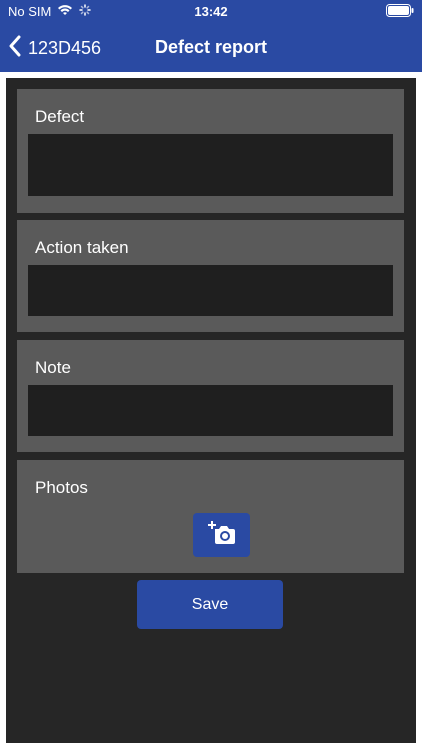 The width and height of the screenshot is (422, 750). What do you see at coordinates (82, 247) in the screenshot?
I see `action-taken-label: Action taken` at bounding box center [82, 247].